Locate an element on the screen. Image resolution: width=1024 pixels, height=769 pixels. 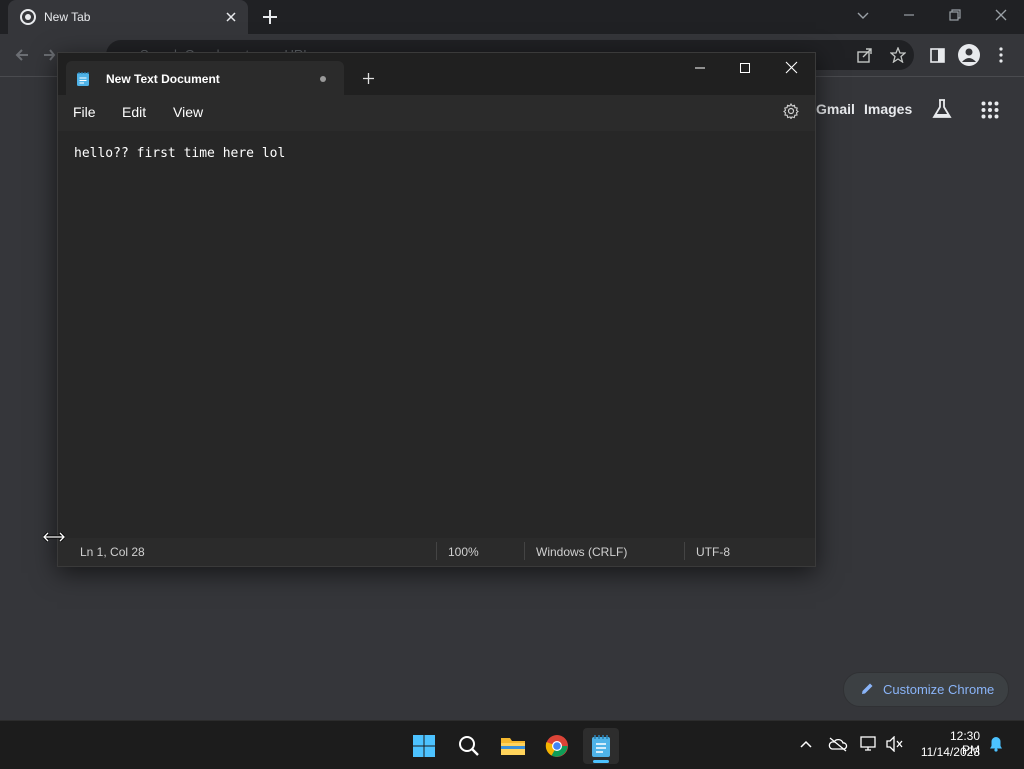
share-icon is located at coordinates (865, 55).